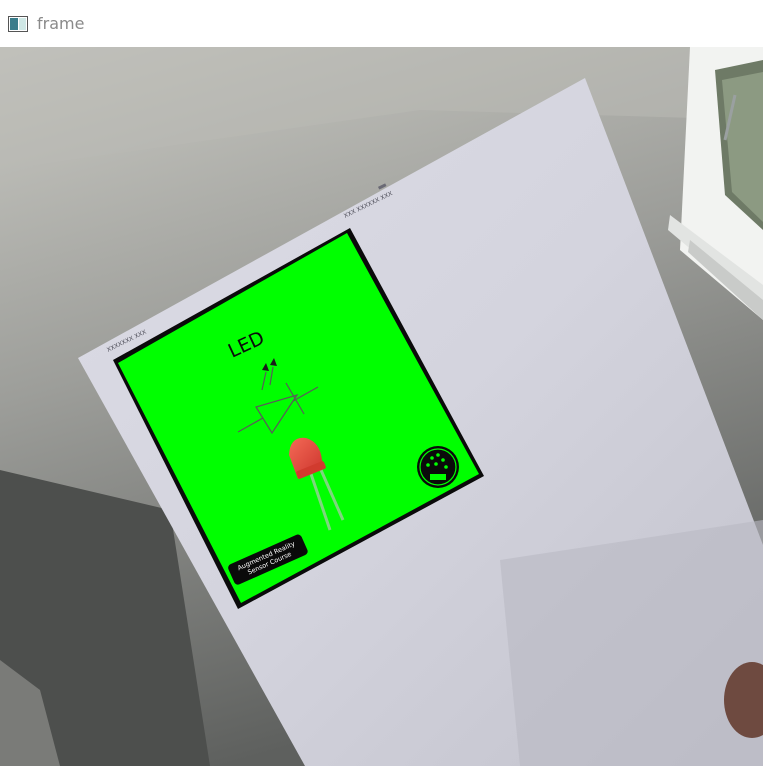 The image size is (763, 766). Describe the element at coordinates (381, 23) in the screenshot. I see `title-bar: frame` at that location.